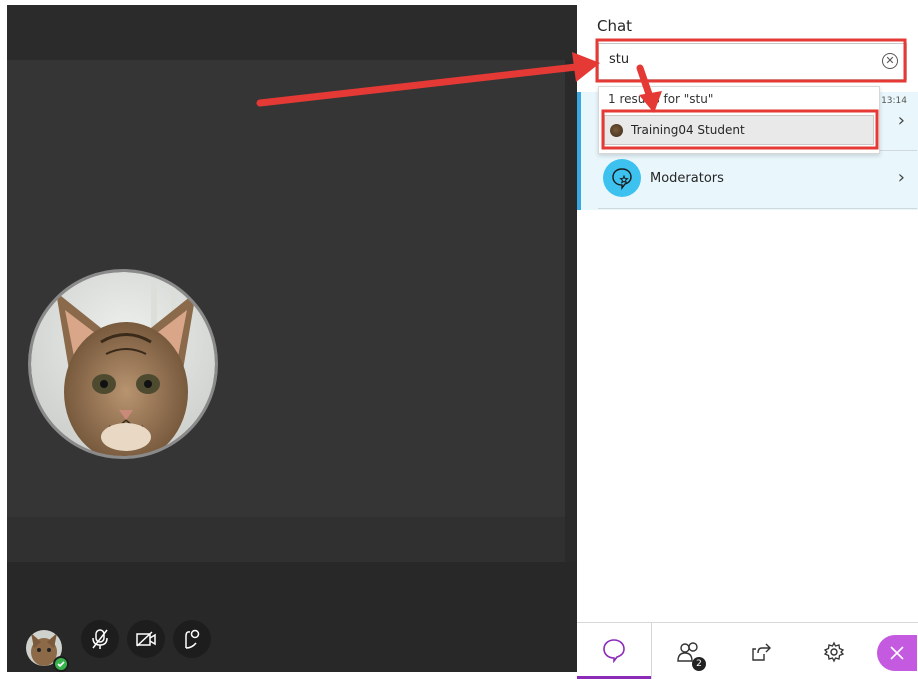 The height and width of the screenshot is (679, 918). Describe the element at coordinates (622, 178) in the screenshot. I see `moderators-icon` at that location.